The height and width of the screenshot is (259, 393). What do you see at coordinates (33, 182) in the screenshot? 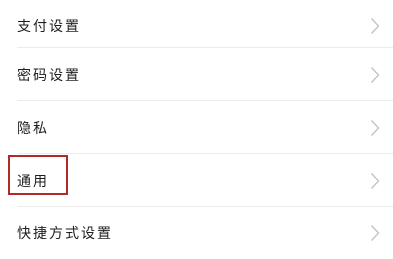
I see `settings-item-label: 通用` at bounding box center [33, 182].